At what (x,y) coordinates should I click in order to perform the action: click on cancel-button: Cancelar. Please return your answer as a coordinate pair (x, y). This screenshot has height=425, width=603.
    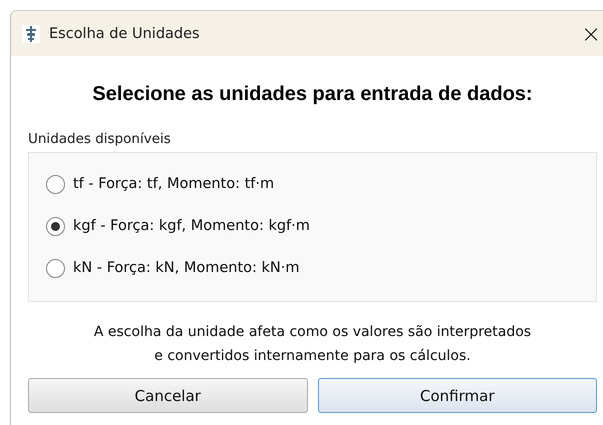
    Looking at the image, I should click on (168, 395).